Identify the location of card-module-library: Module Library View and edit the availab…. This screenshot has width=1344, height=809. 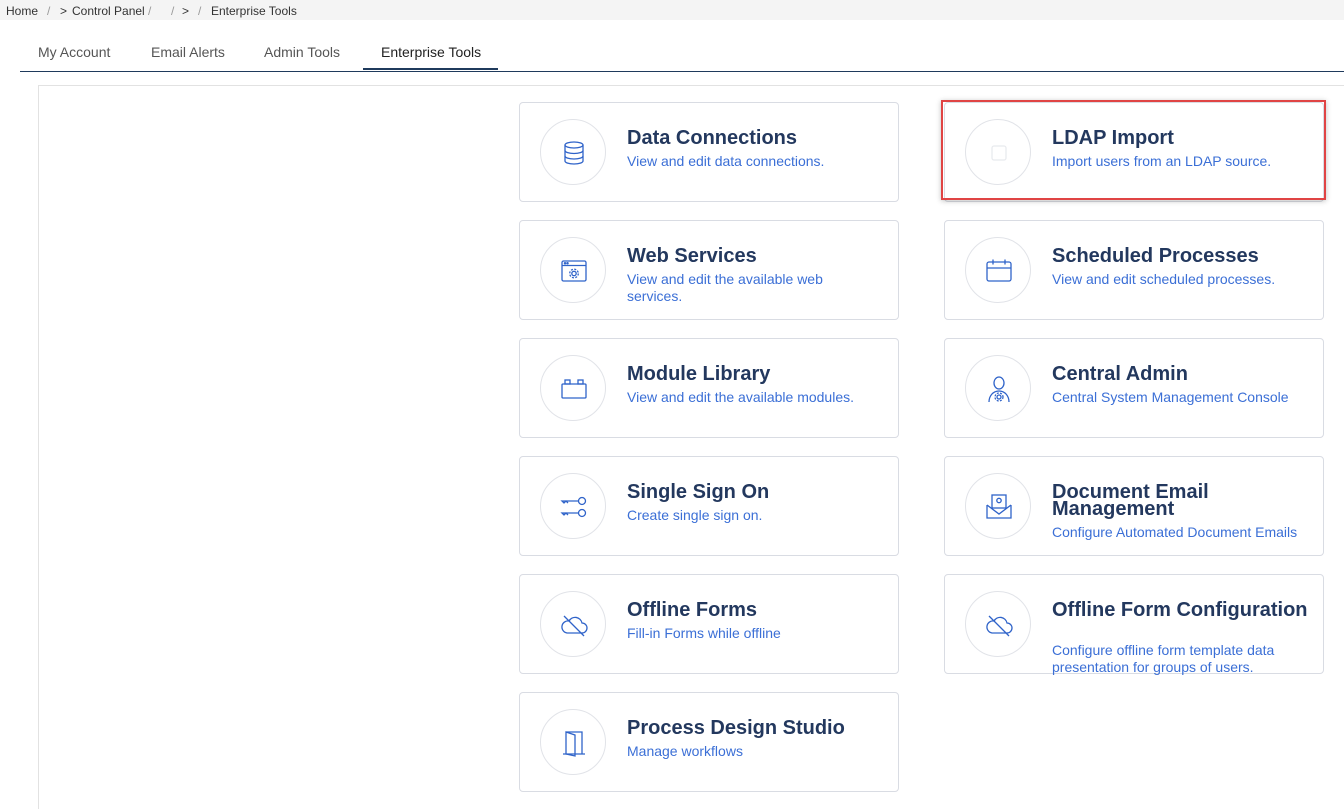
(709, 388).